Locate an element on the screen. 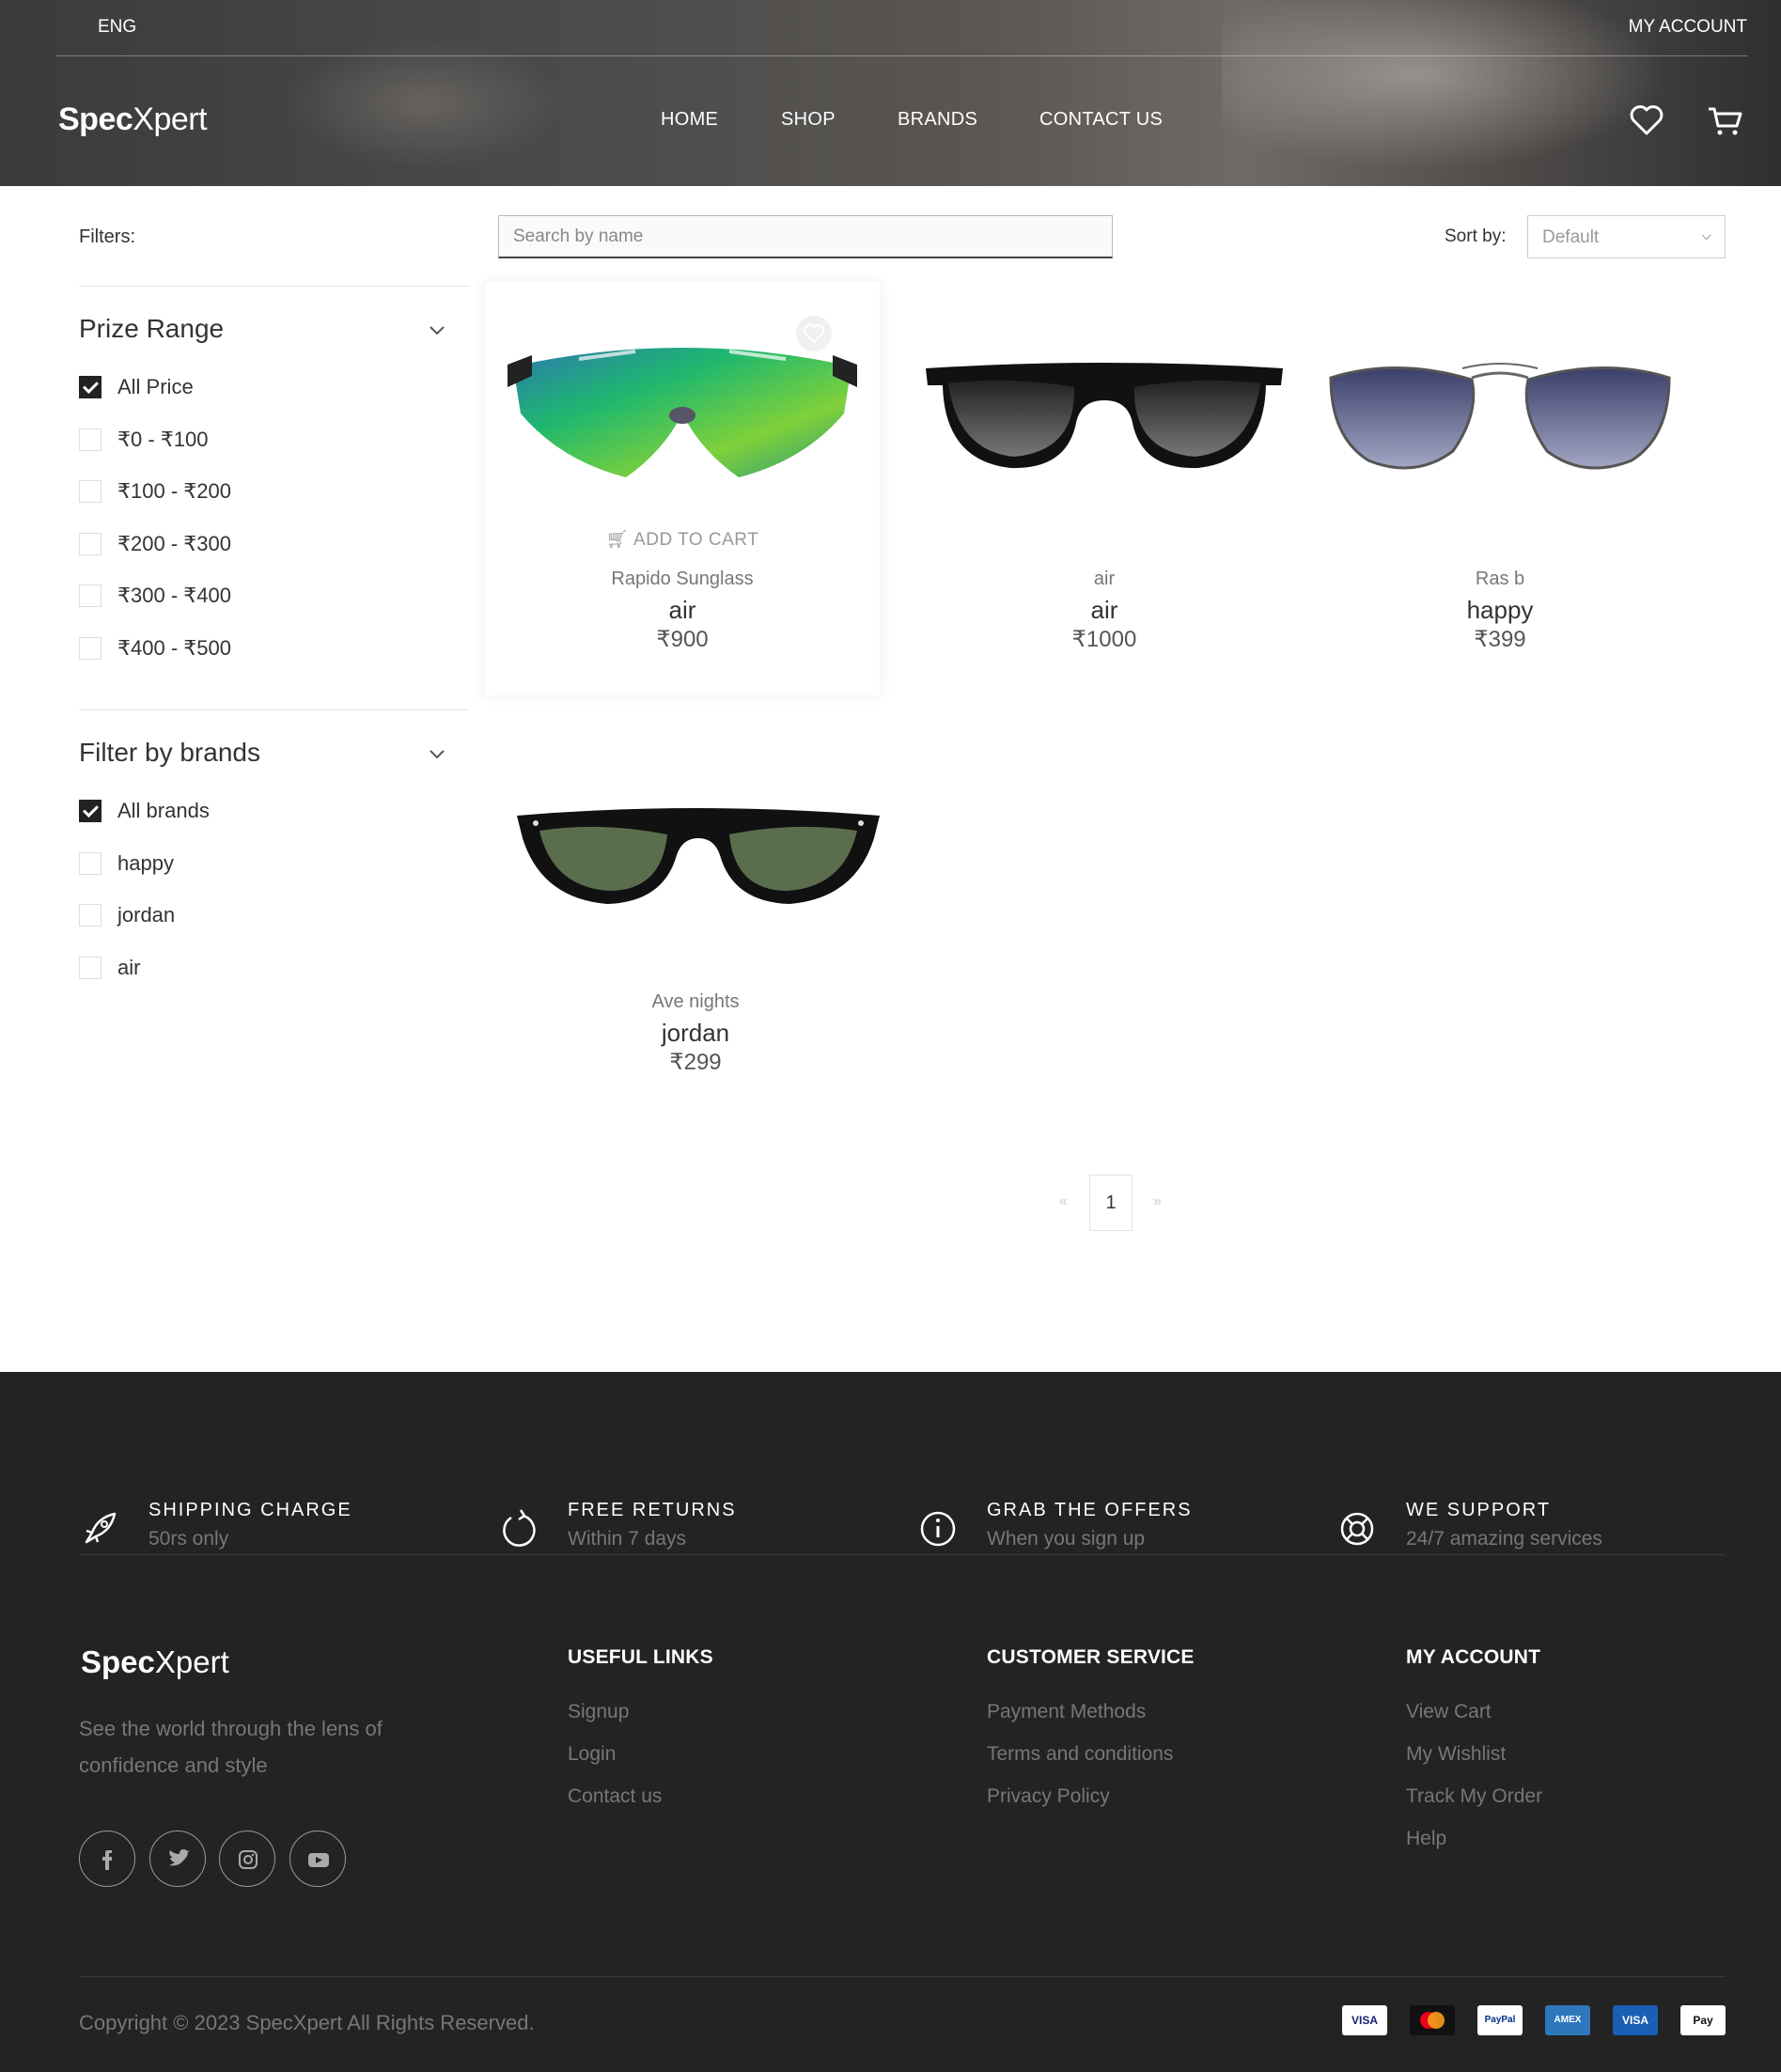  twitter-button is located at coordinates (178, 1859).